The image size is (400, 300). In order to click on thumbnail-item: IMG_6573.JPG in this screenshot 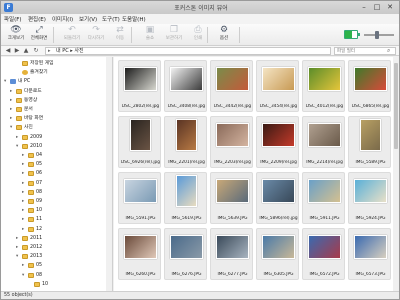, I will do `click(369, 254)`.